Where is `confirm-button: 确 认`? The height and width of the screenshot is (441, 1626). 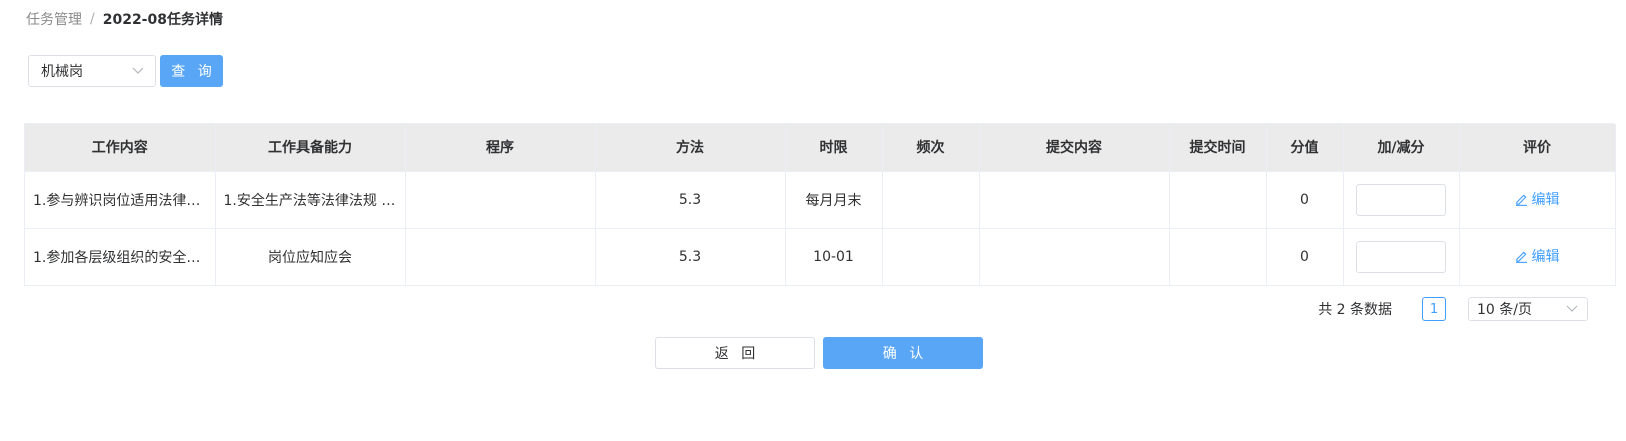
confirm-button: 确 认 is located at coordinates (903, 353).